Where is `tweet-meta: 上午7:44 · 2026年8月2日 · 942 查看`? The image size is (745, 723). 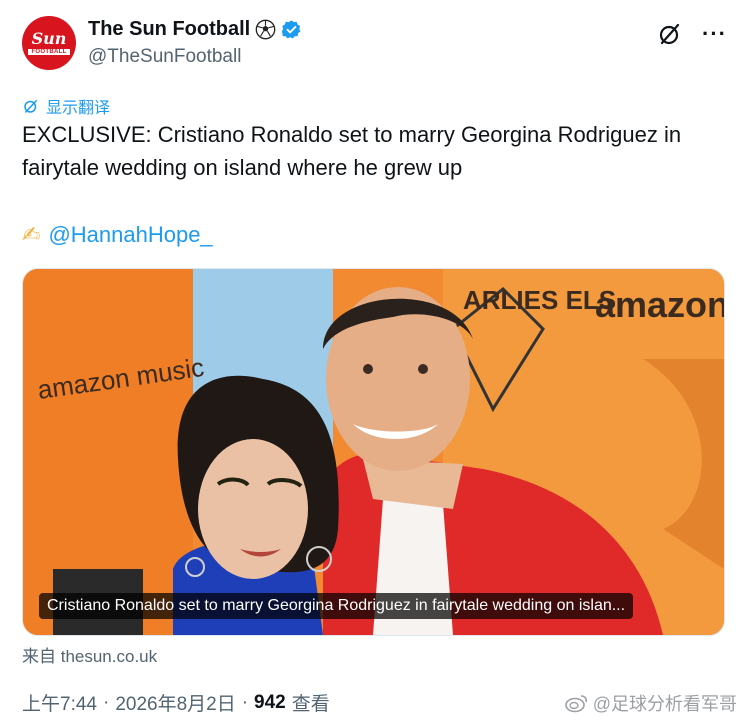
tweet-meta: 上午7:44 · 2026年8月2日 · 942 查看 is located at coordinates (176, 702).